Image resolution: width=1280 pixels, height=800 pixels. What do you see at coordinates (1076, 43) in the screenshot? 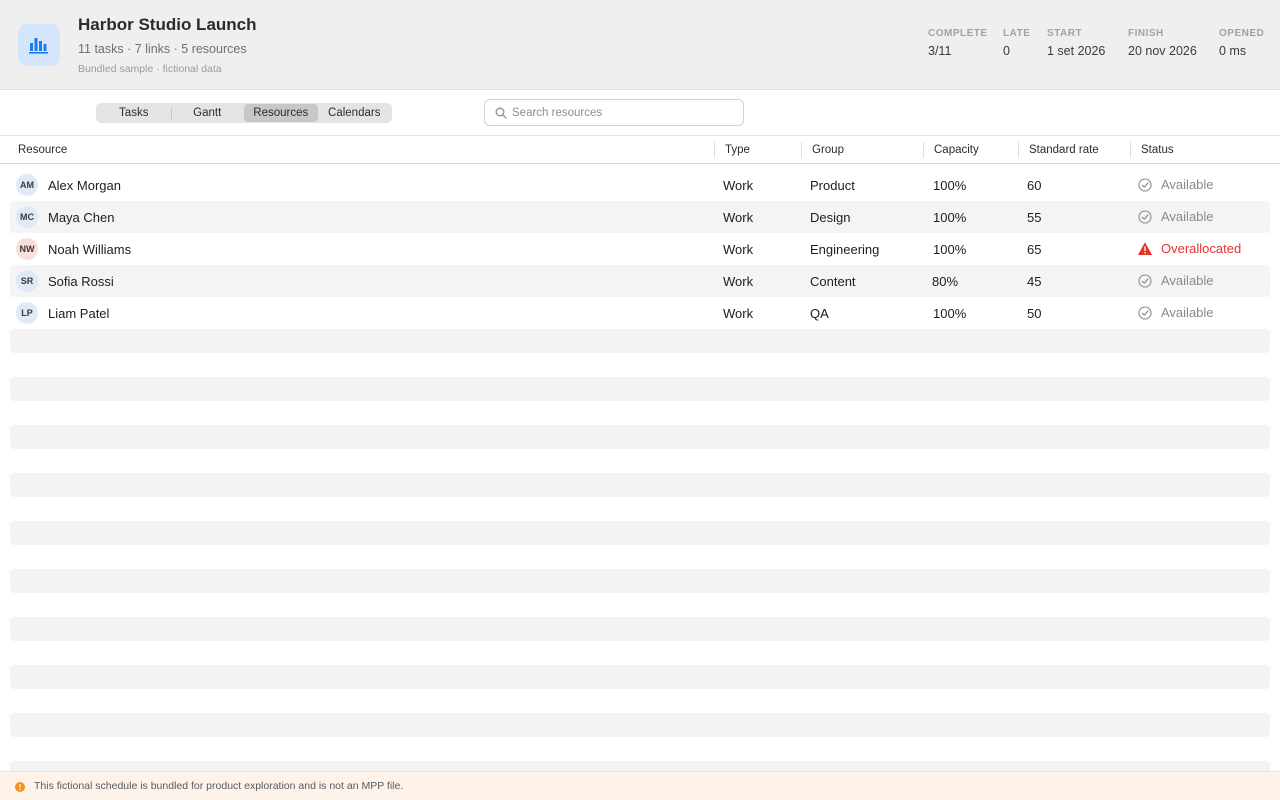
I see `stat-start: START 1 set 2026` at bounding box center [1076, 43].